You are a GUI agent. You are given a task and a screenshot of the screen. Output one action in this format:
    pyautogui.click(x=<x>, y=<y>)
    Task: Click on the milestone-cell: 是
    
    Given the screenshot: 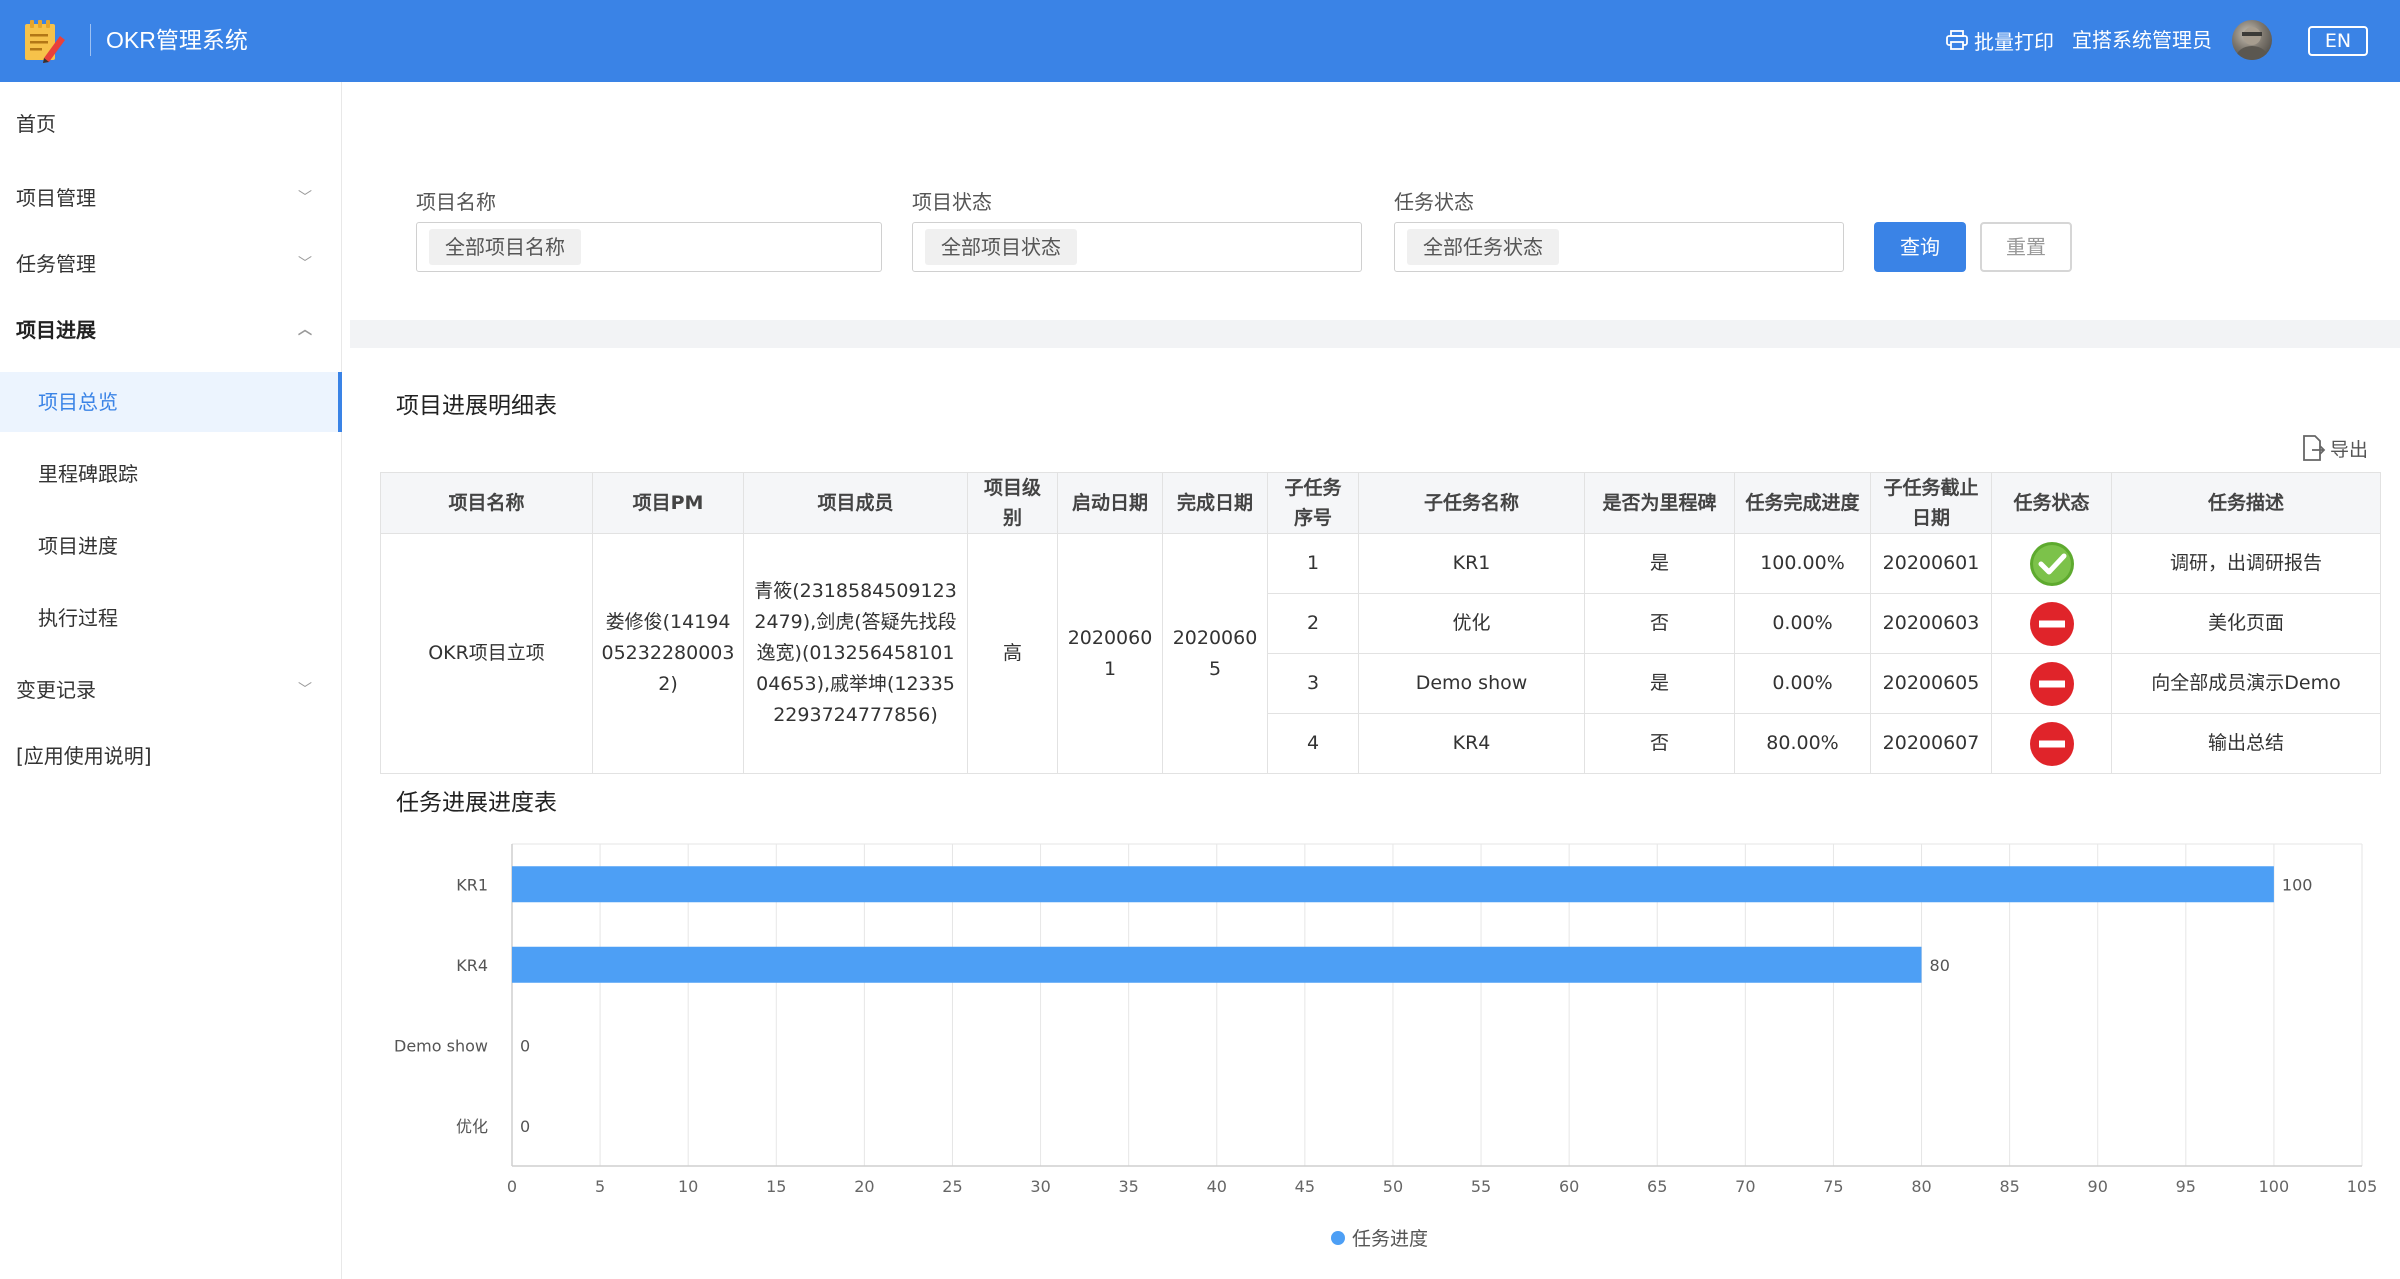 What is the action you would take?
    pyautogui.click(x=1659, y=683)
    